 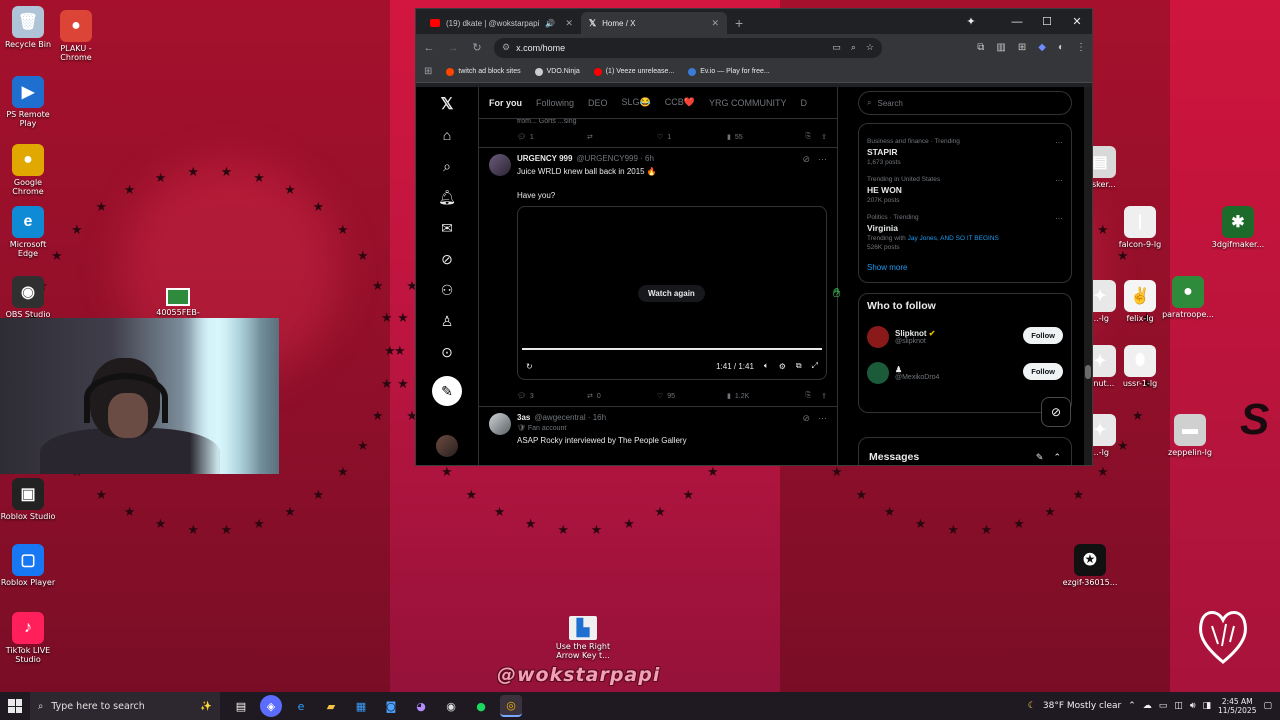 I want to click on show-more-link: Show more, so click(x=965, y=267).